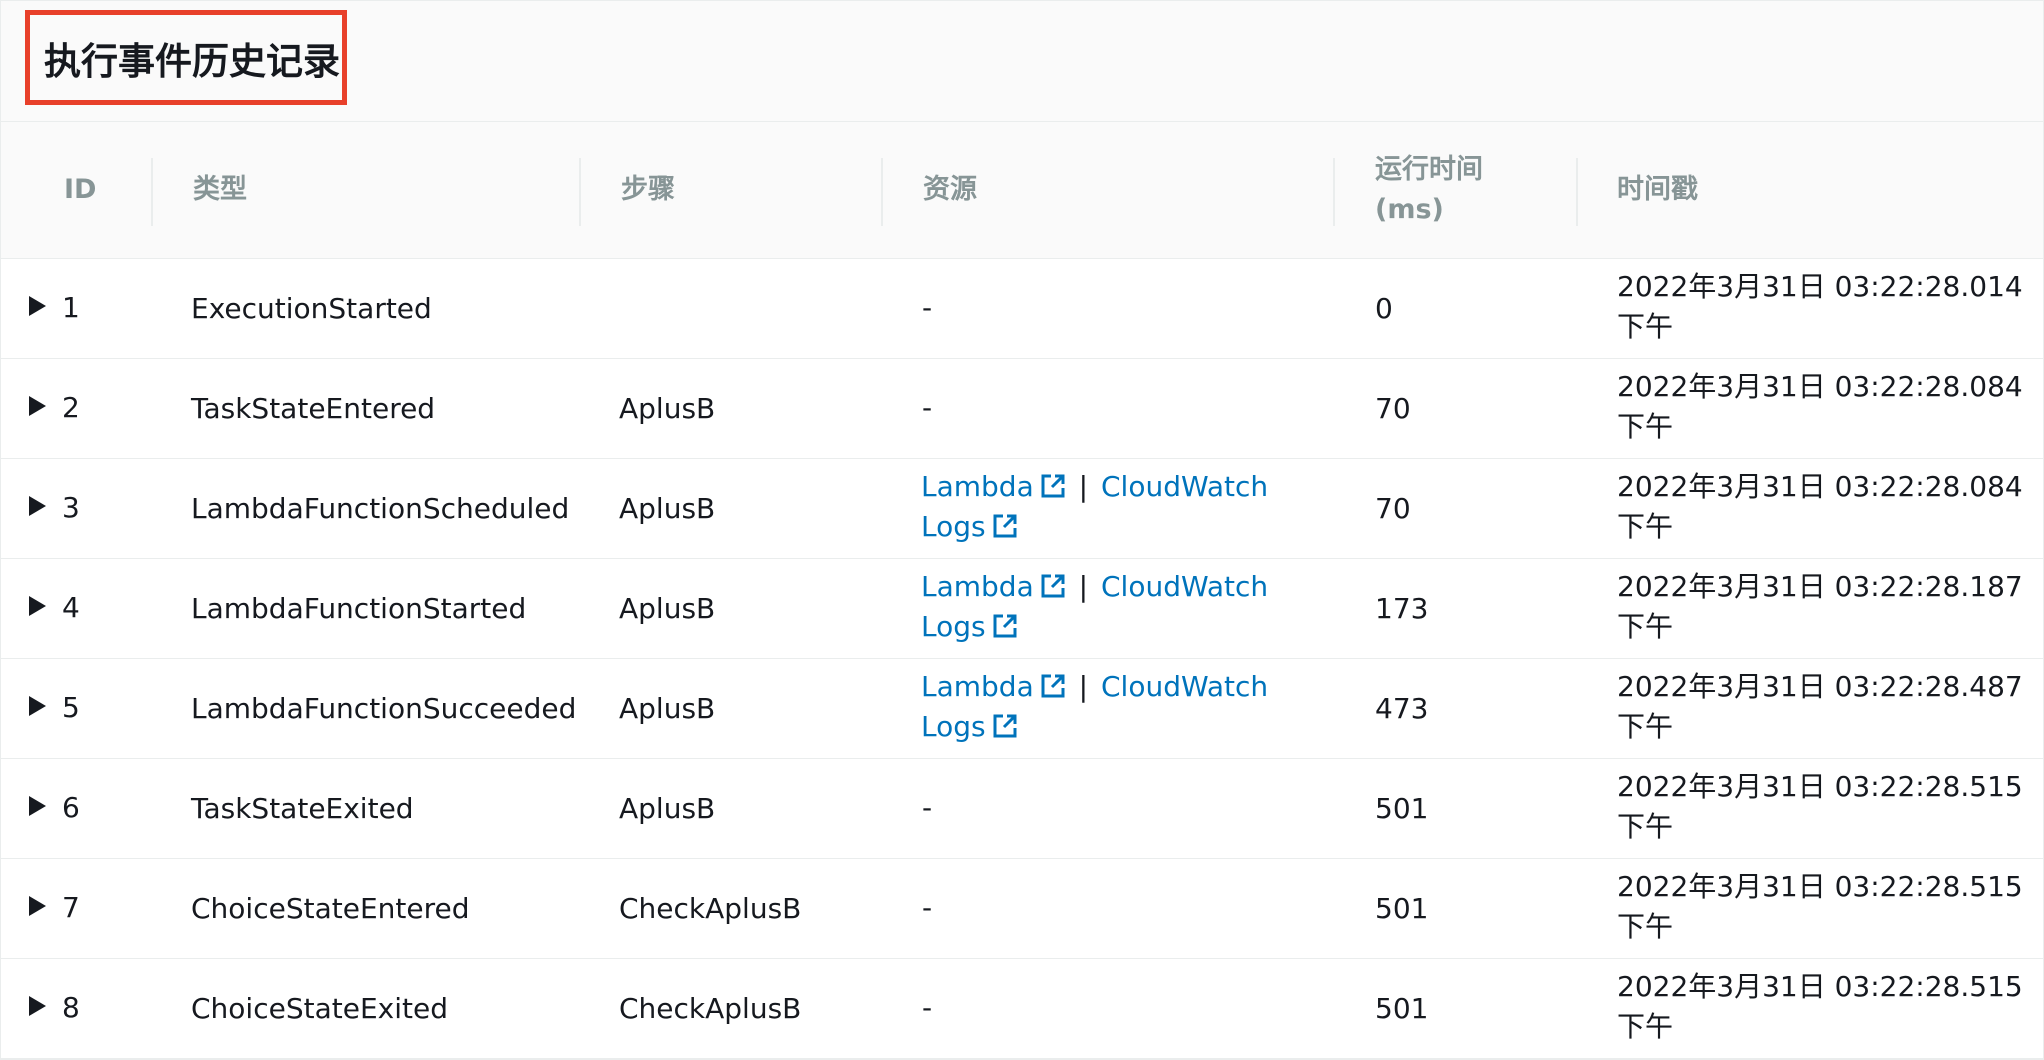  What do you see at coordinates (1429, 169) in the screenshot?
I see `column-header-runtime-label: 运行时间` at bounding box center [1429, 169].